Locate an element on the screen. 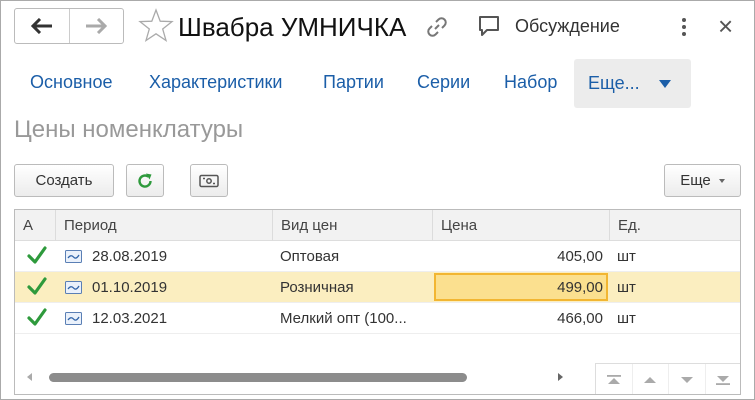 This screenshot has height=400, width=755. tab-main: Основное is located at coordinates (71, 82).